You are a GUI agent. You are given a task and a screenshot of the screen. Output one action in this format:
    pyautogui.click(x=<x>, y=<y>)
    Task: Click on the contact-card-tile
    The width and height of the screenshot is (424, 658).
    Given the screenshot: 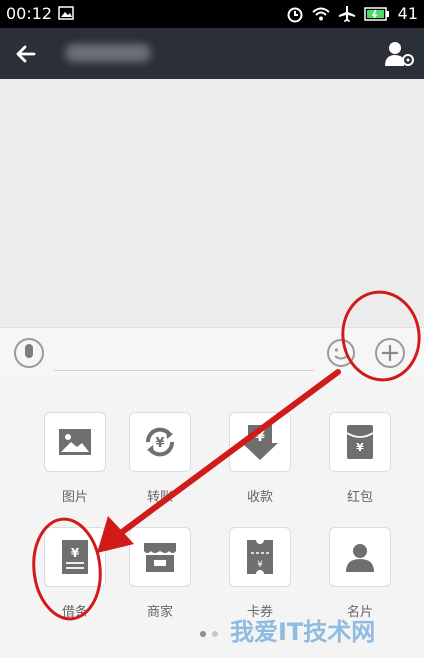 What is the action you would take?
    pyautogui.click(x=360, y=557)
    